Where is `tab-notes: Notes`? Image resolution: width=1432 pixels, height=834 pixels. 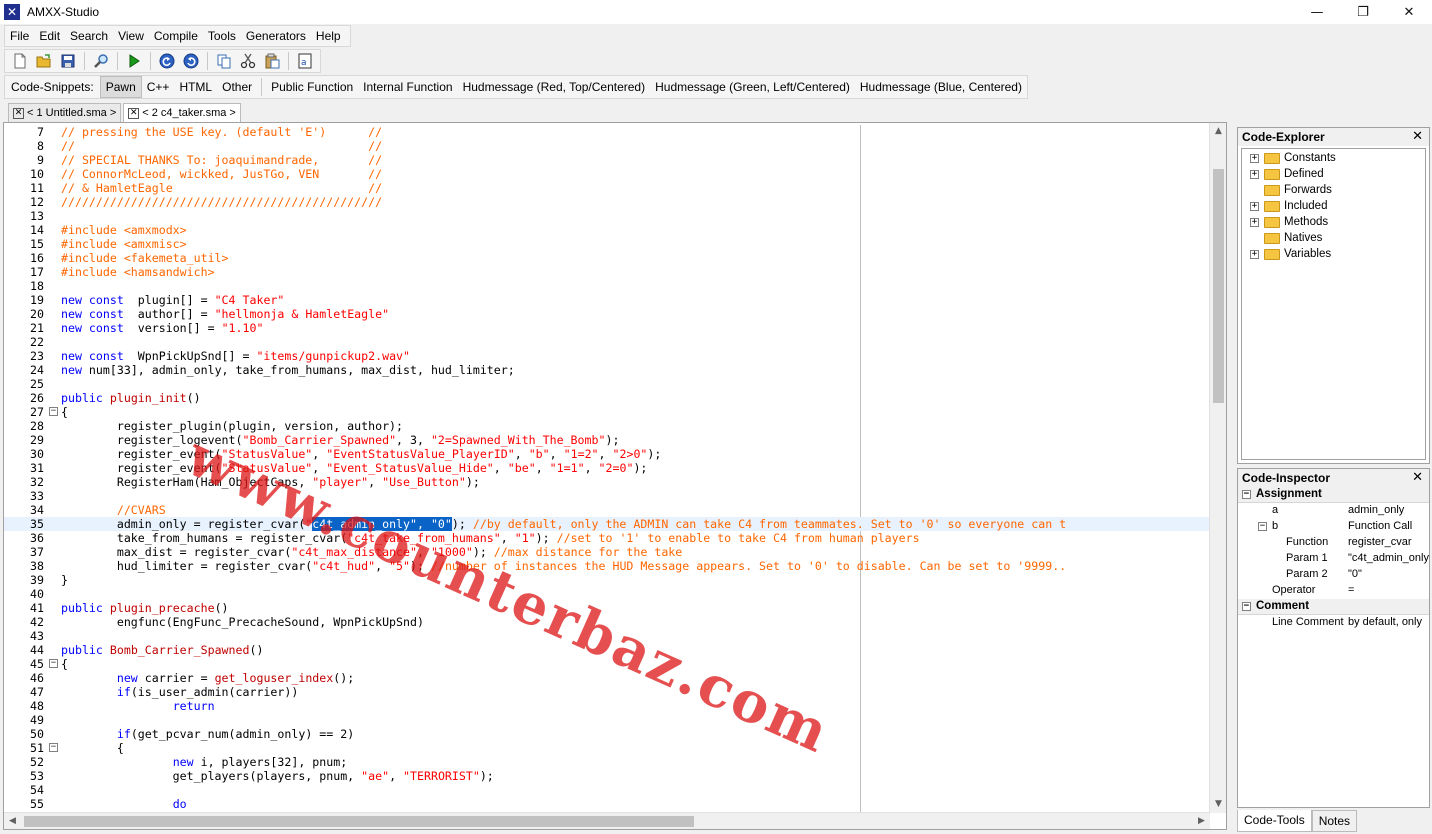
tab-notes: Notes is located at coordinates (1334, 821).